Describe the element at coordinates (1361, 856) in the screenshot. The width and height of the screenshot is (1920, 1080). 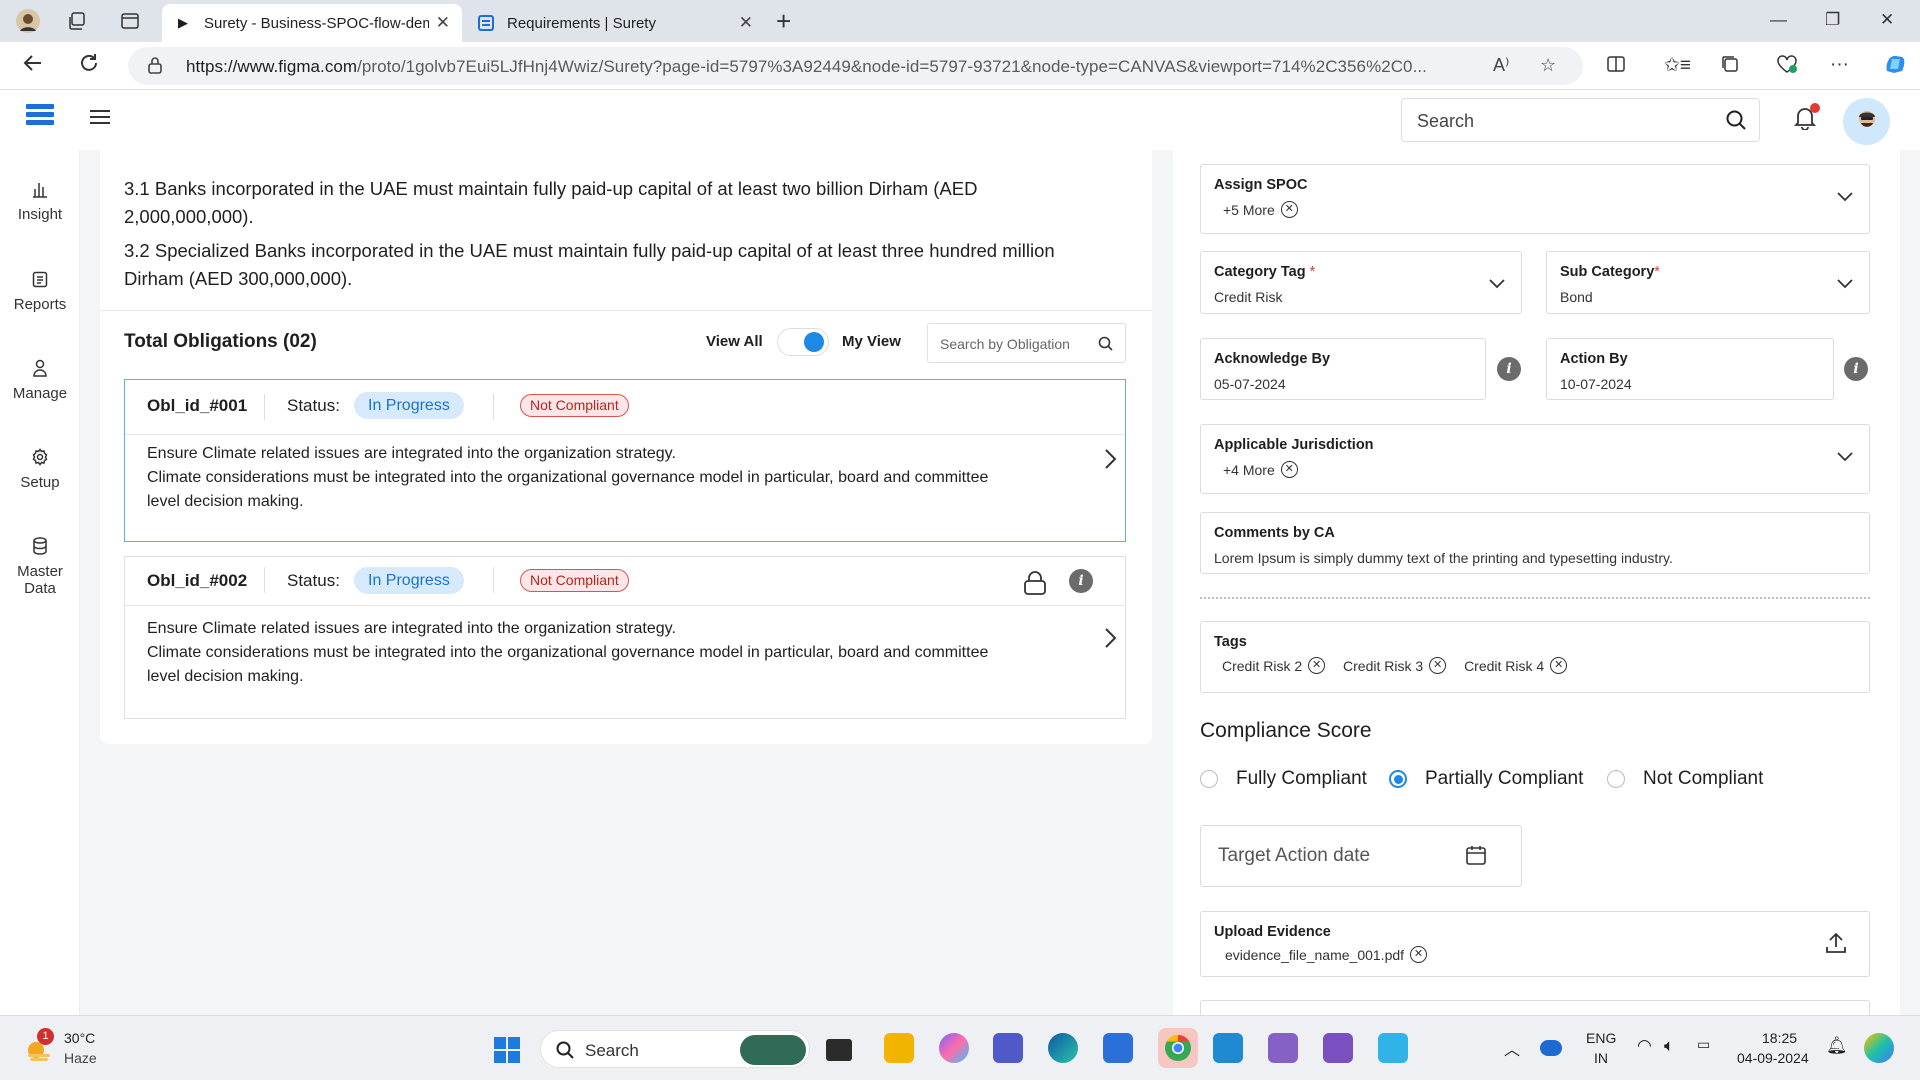
I see `target-action-date-input: Target Action date` at that location.